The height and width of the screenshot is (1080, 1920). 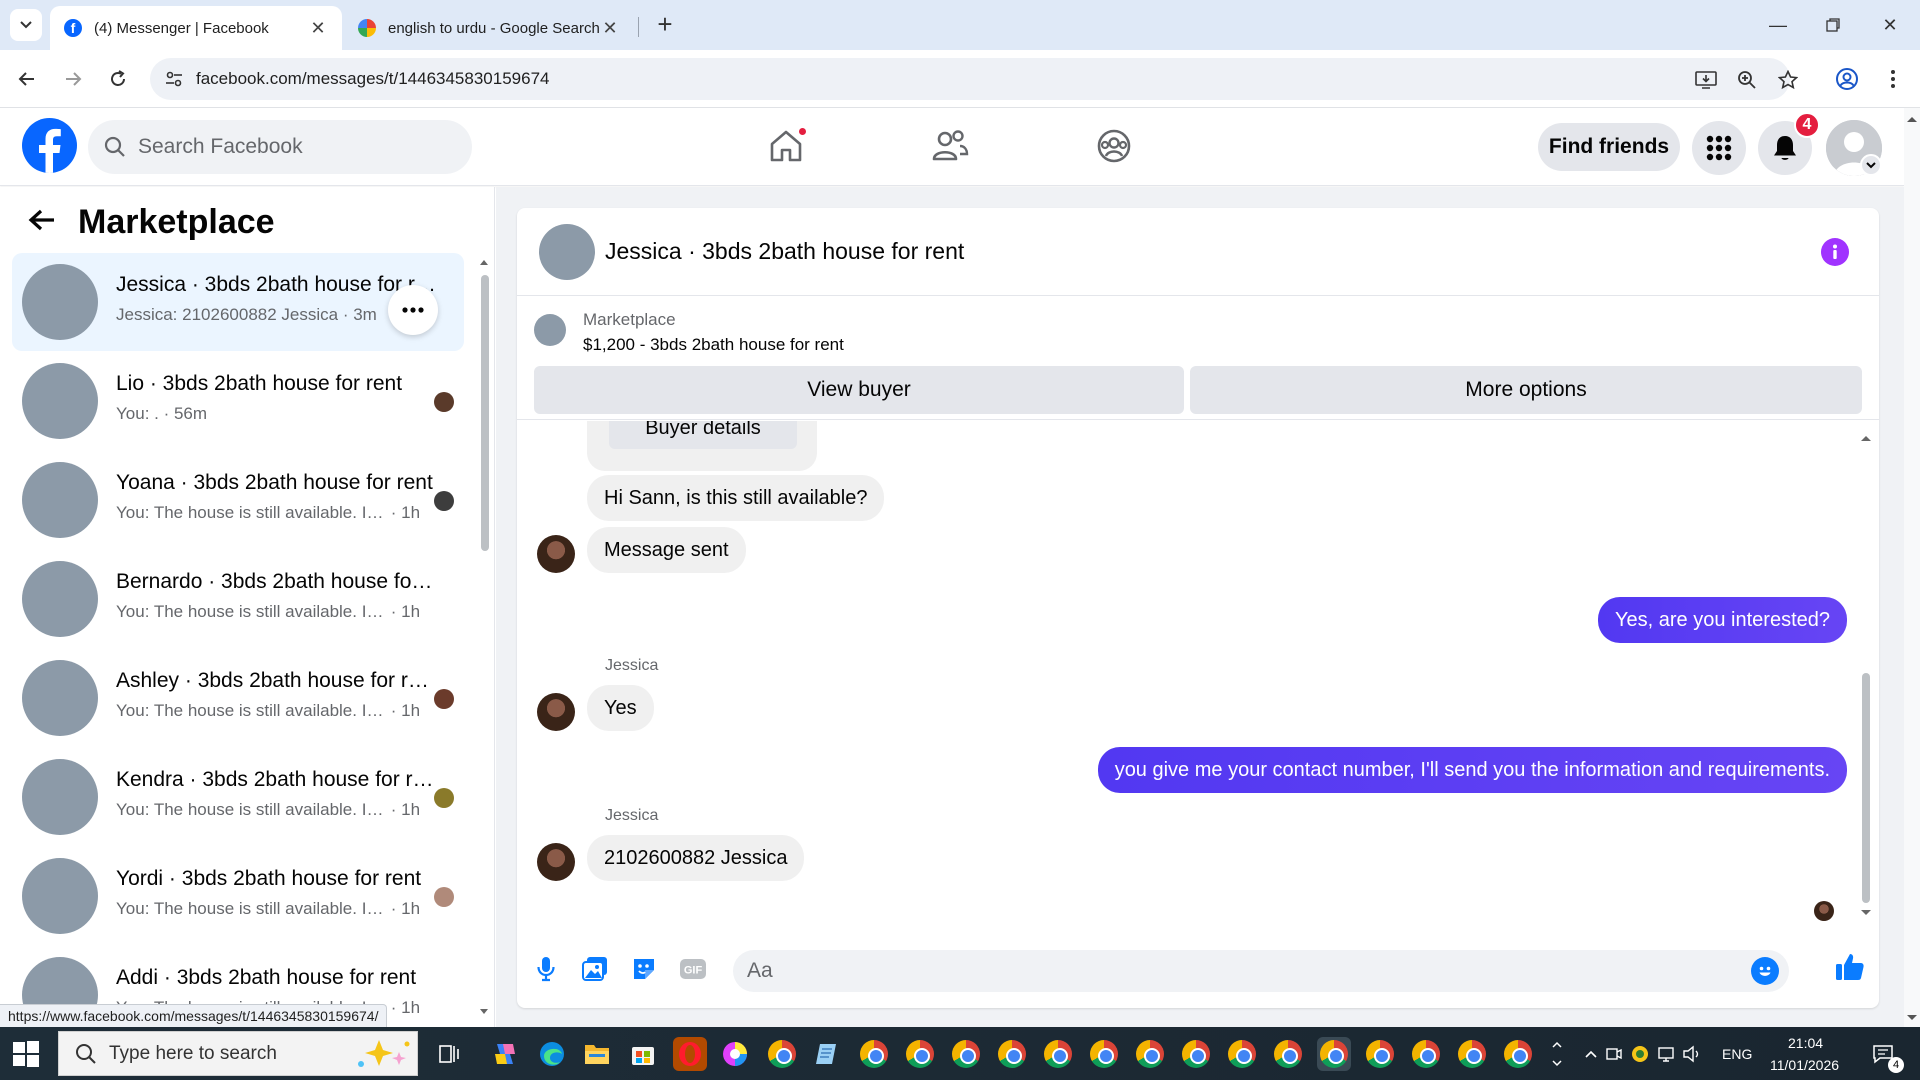 What do you see at coordinates (1866, 438) in the screenshot?
I see `scroll-up-arrow-icon` at bounding box center [1866, 438].